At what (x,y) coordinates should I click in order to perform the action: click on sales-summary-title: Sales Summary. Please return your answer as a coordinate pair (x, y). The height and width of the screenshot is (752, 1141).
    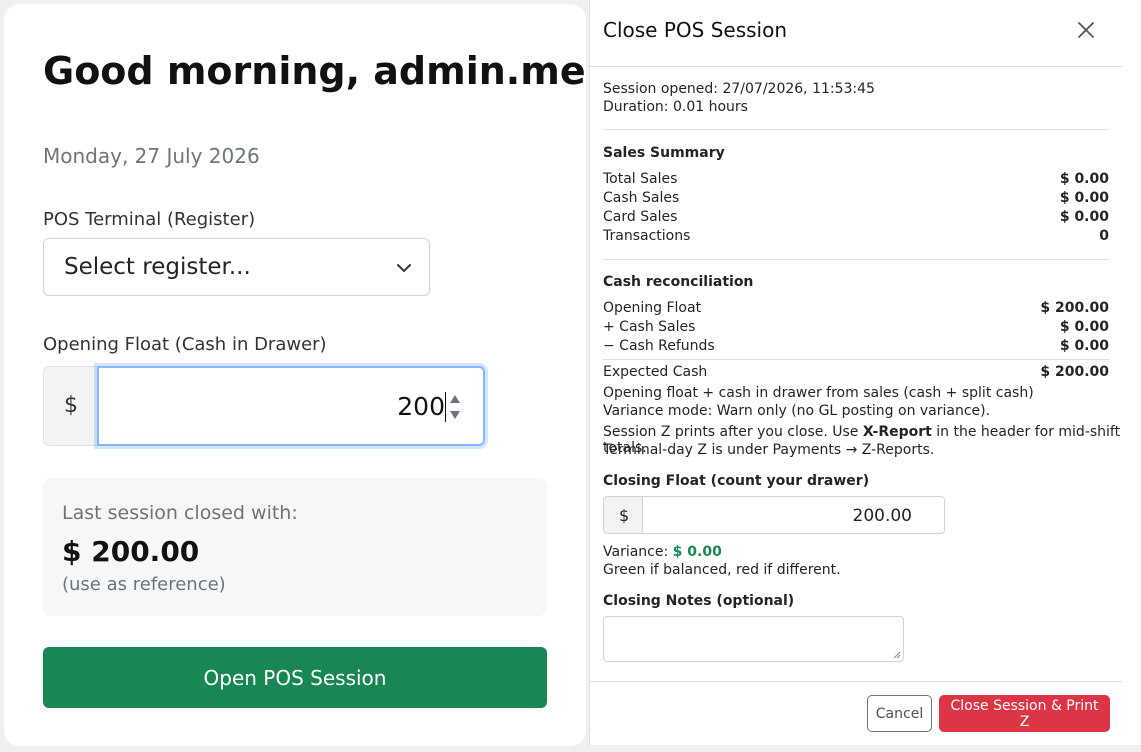
    Looking at the image, I should click on (664, 153).